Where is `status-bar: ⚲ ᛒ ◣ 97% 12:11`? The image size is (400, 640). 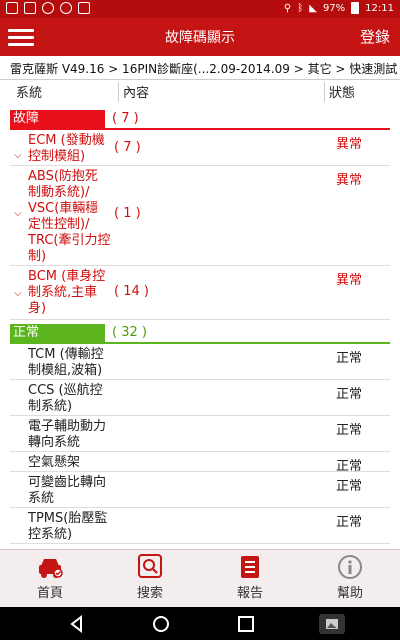
status-bar: ⚲ ᛒ ◣ 97% 12:11 is located at coordinates (200, 9).